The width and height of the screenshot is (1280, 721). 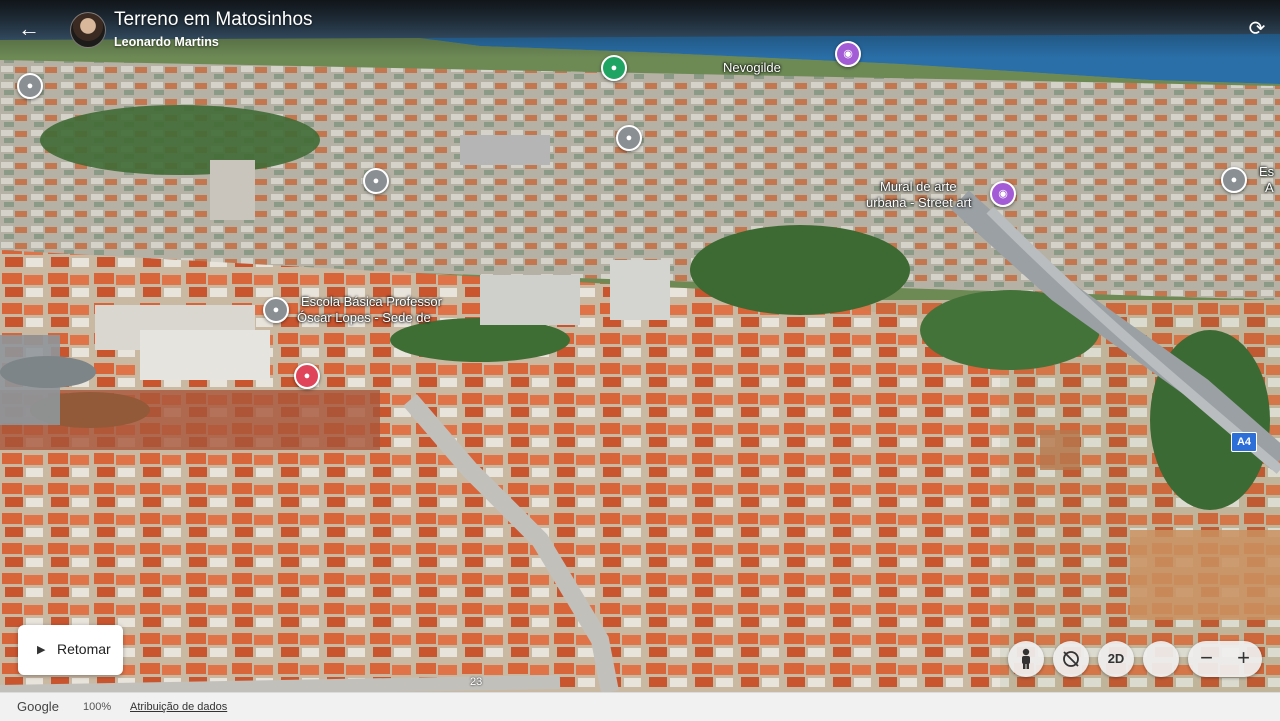 What do you see at coordinates (1116, 659) in the screenshot?
I see `view-2d-button: 2D` at bounding box center [1116, 659].